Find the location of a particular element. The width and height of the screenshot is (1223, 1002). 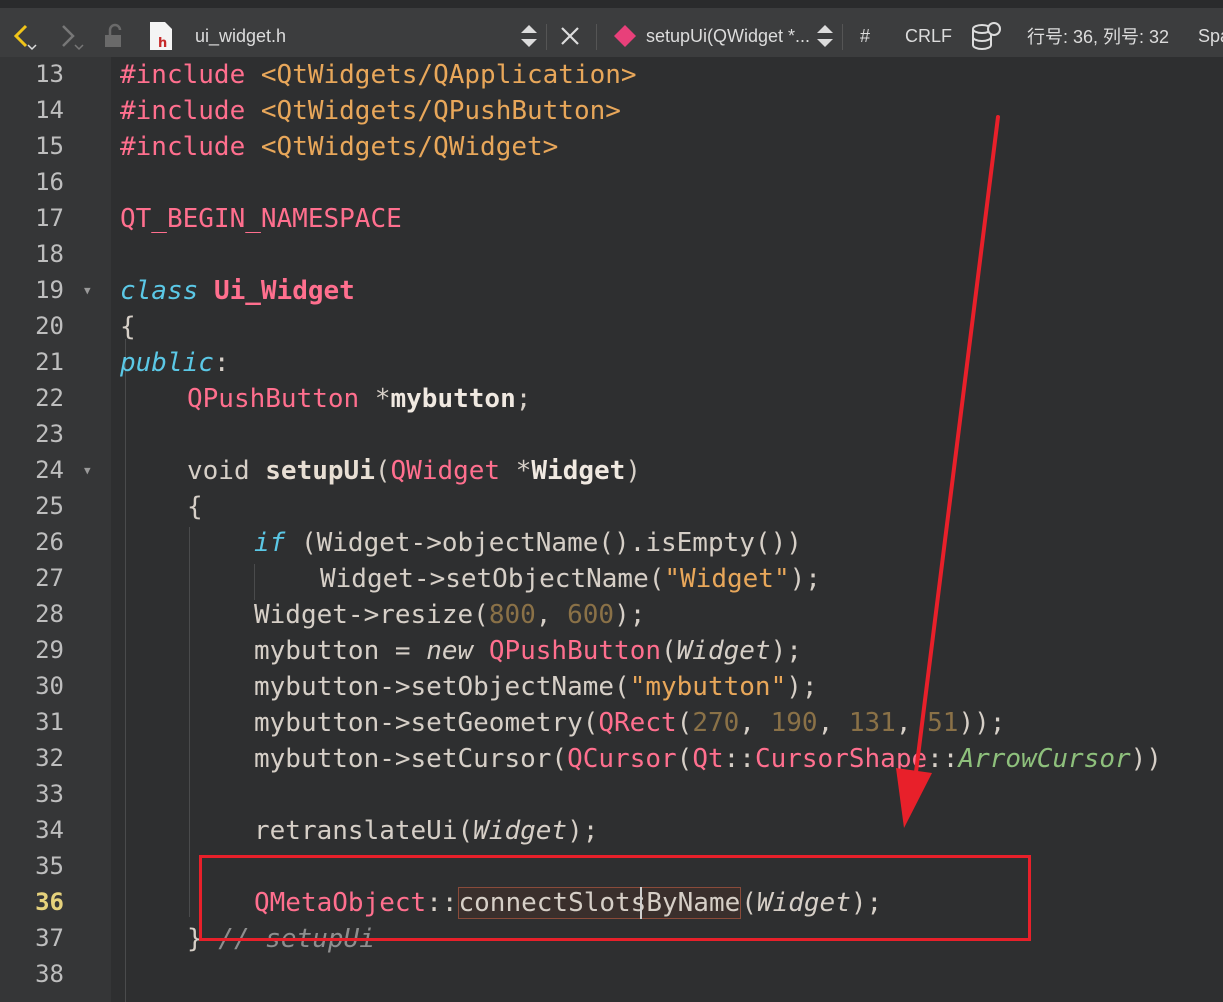

annotation-arrow is located at coordinates (948, 471).